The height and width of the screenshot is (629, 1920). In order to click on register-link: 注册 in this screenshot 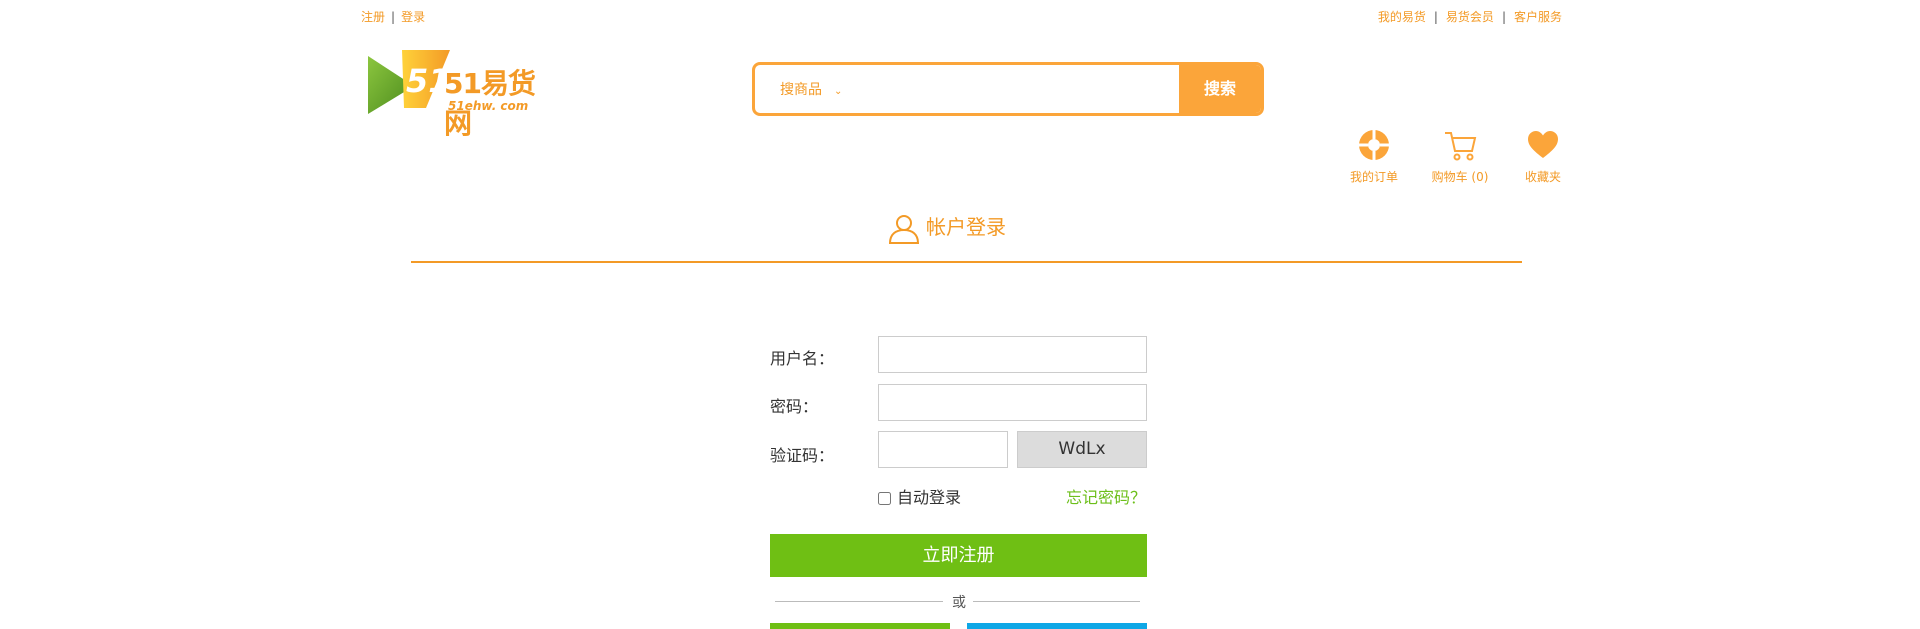, I will do `click(373, 16)`.